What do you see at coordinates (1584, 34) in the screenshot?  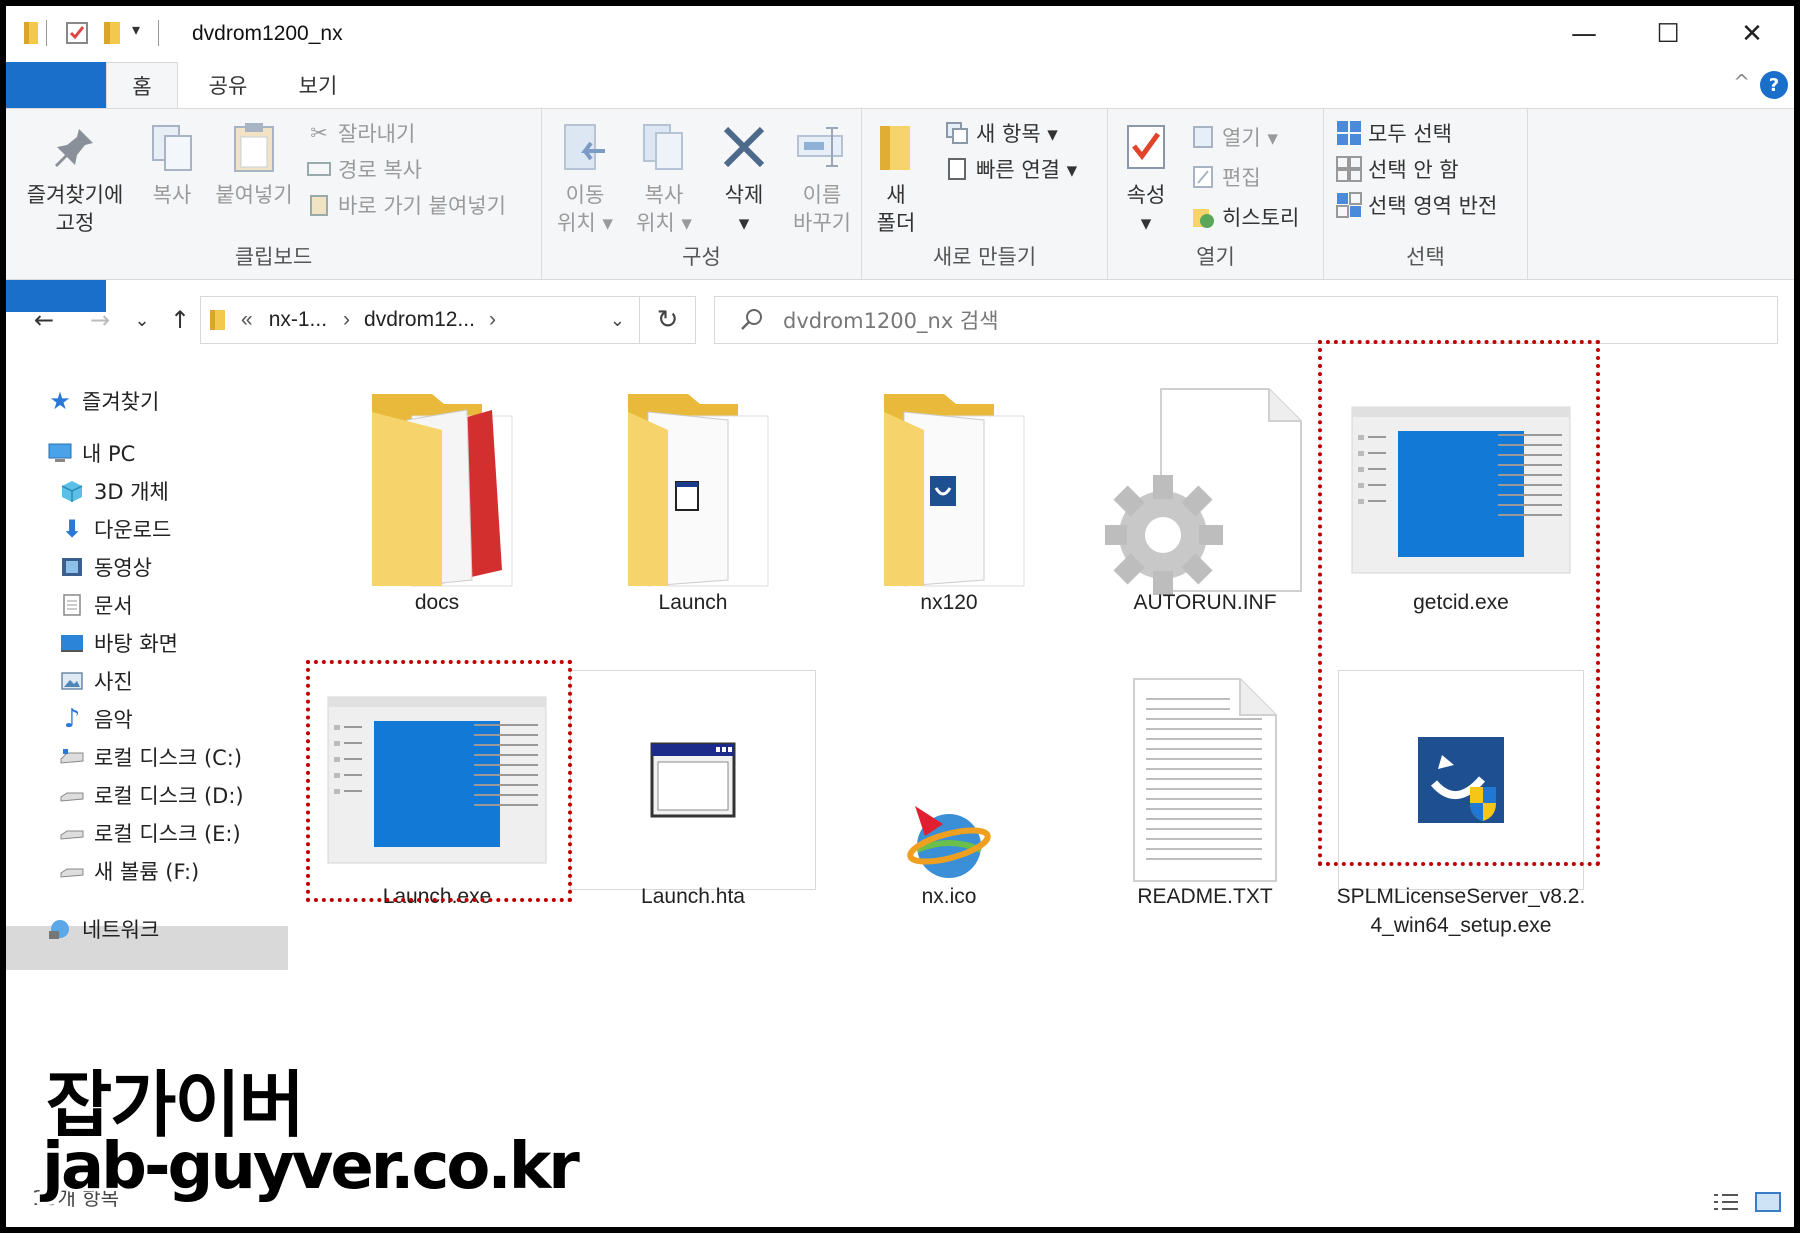 I see `minimize-button: —` at bounding box center [1584, 34].